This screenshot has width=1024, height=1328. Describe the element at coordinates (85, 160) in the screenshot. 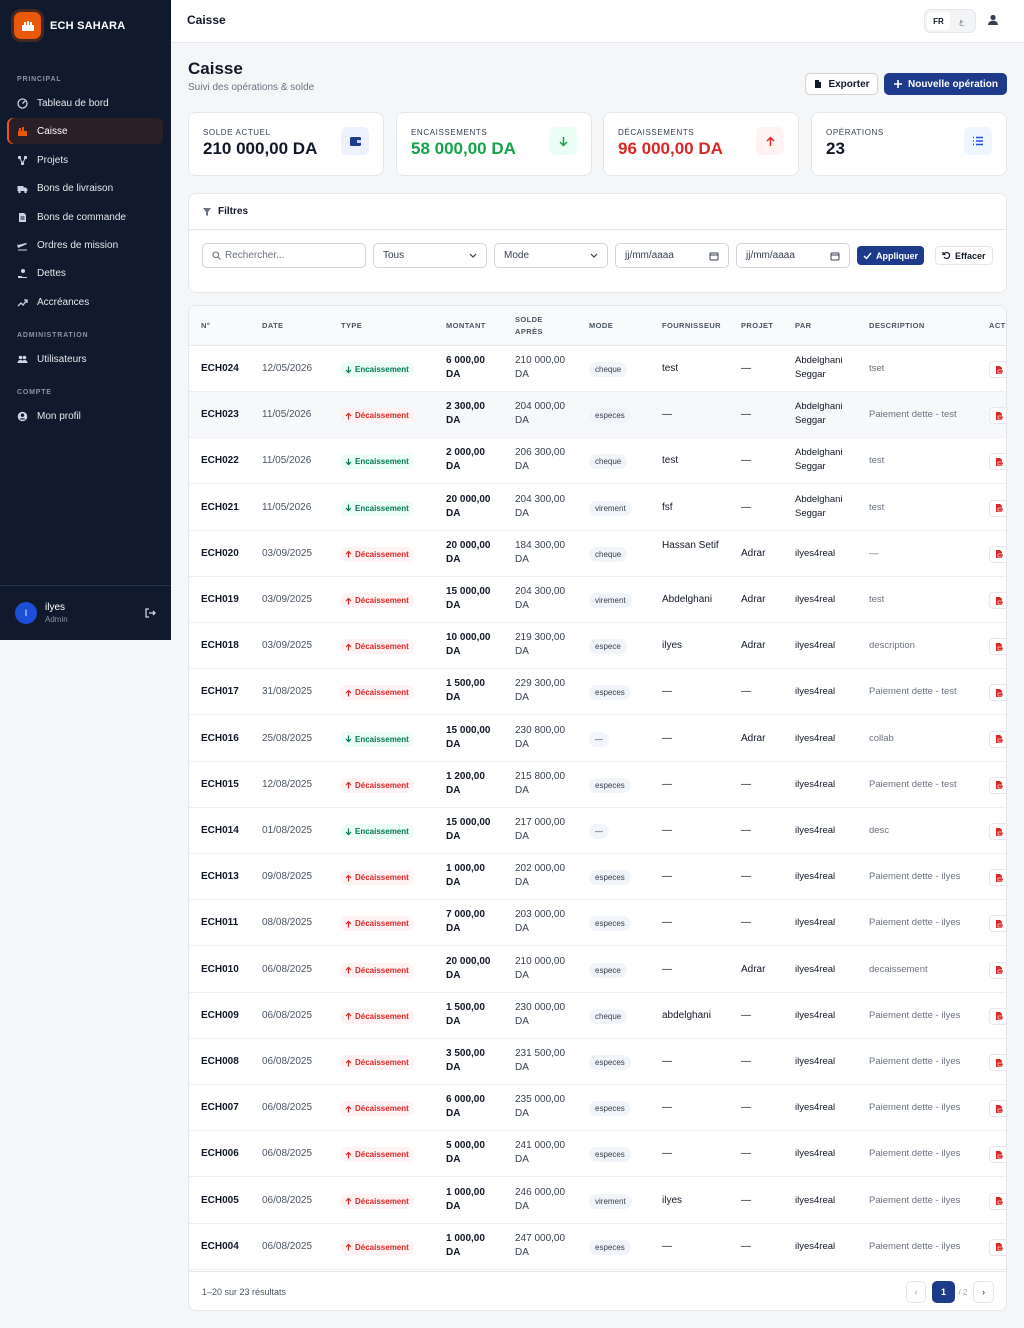

I see `sidebar-item-projets: Projets` at that location.